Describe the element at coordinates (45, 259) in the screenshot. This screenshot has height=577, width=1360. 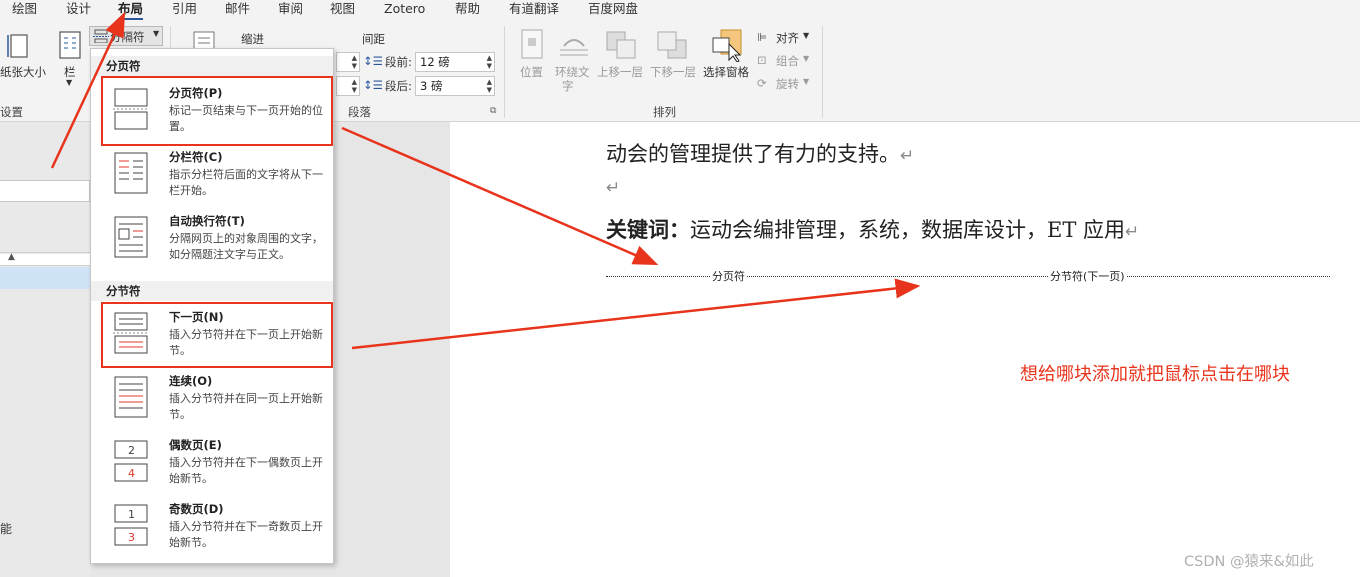
I see `navigation-header-strip: ▲` at that location.